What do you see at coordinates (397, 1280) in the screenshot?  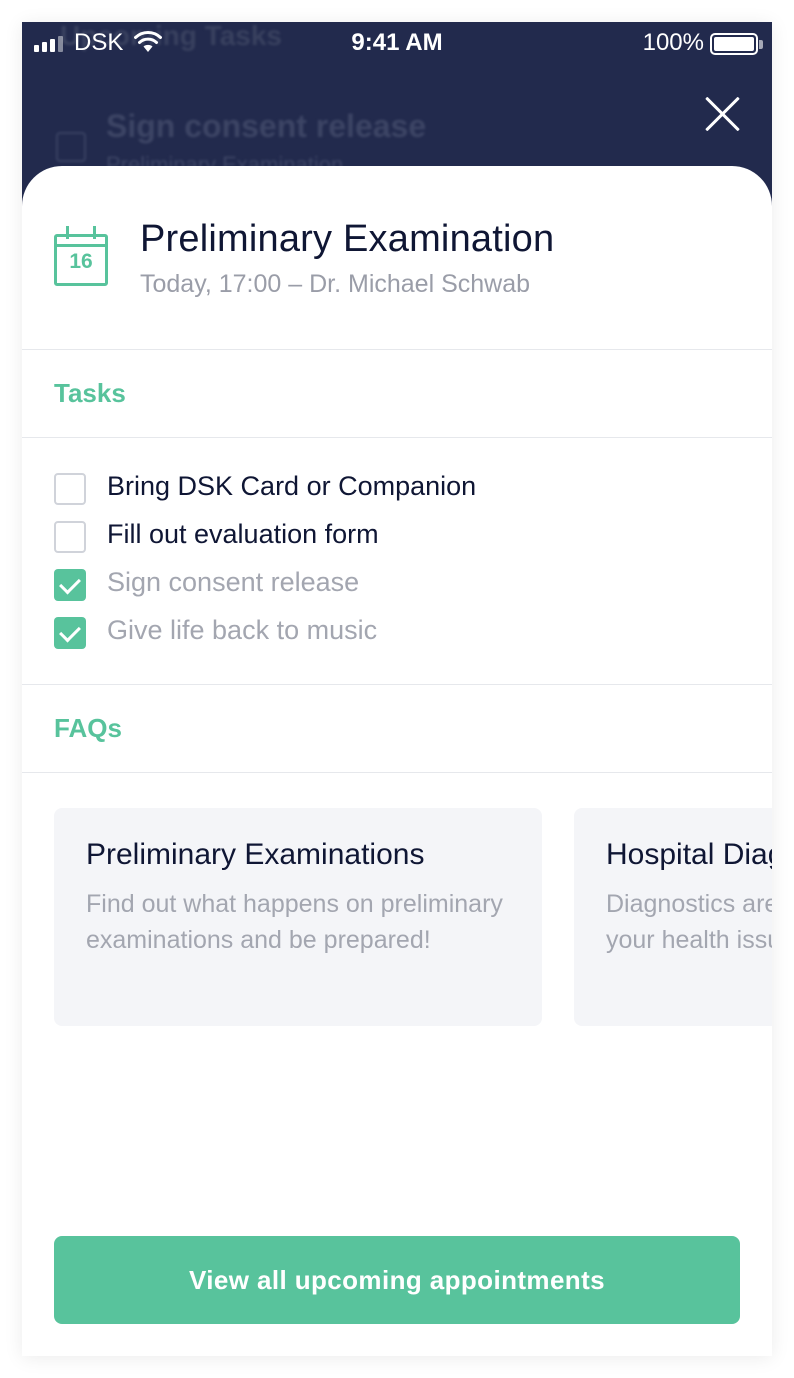 I see `view-appointments-button: View all upcoming appointments` at bounding box center [397, 1280].